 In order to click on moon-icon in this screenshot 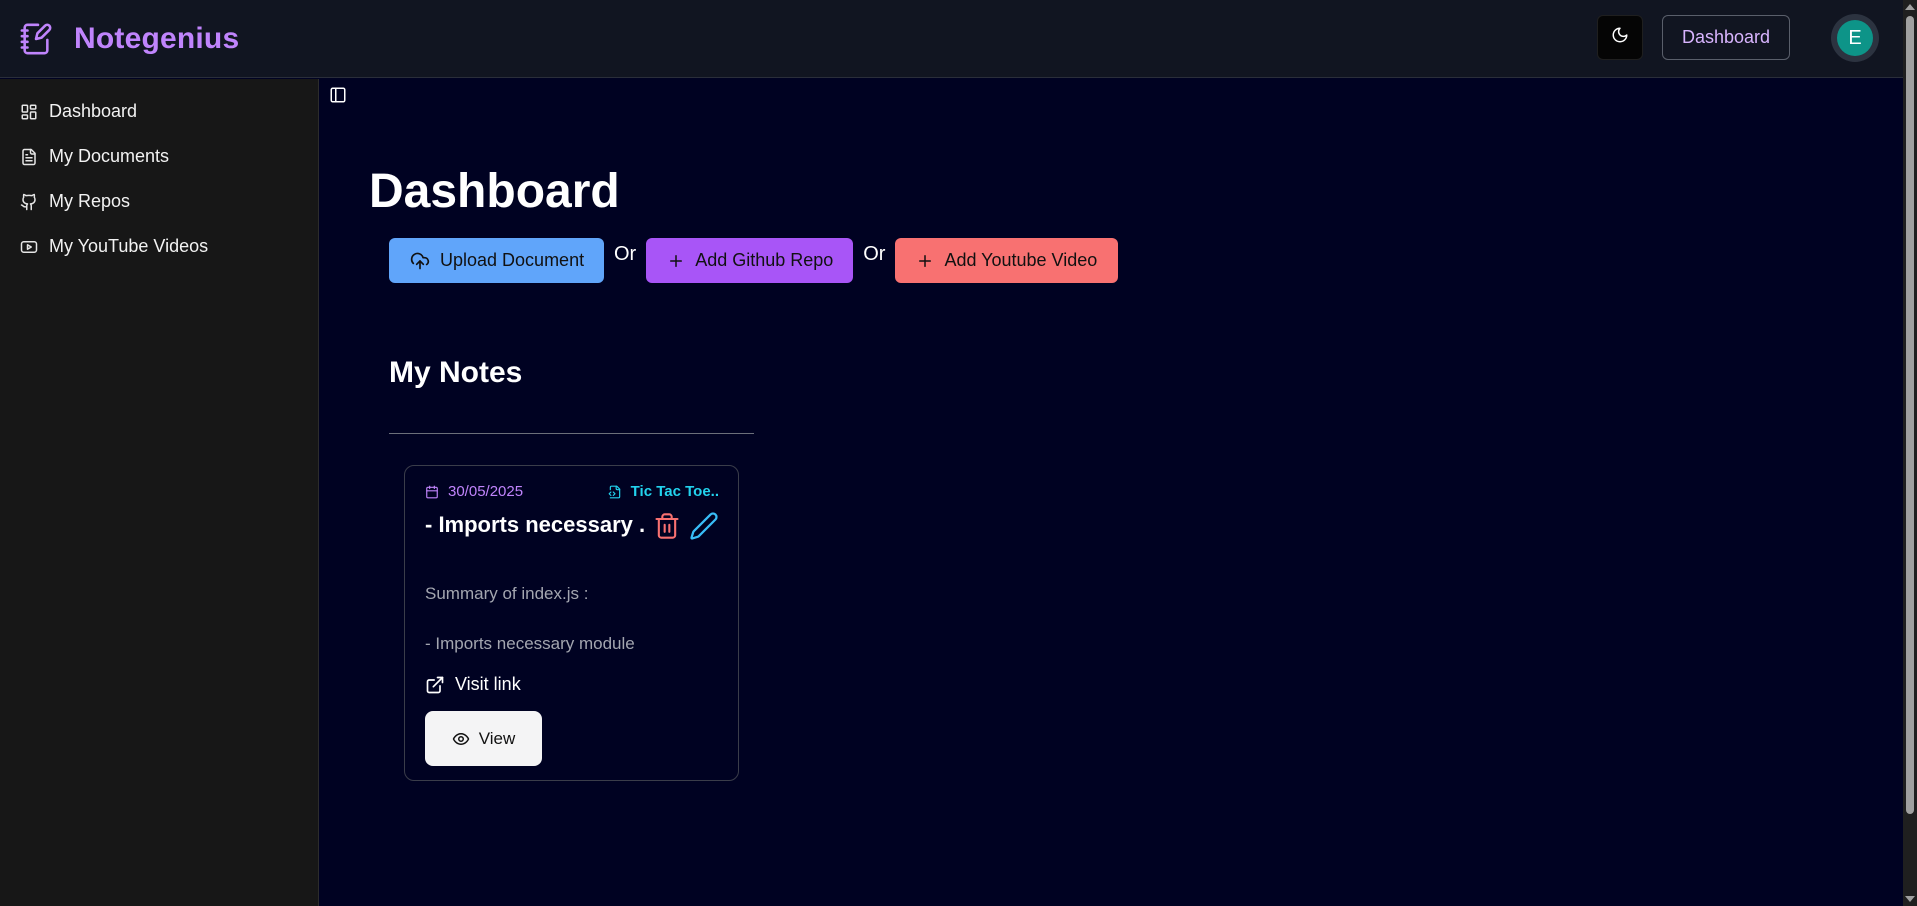, I will do `click(1620, 37)`.